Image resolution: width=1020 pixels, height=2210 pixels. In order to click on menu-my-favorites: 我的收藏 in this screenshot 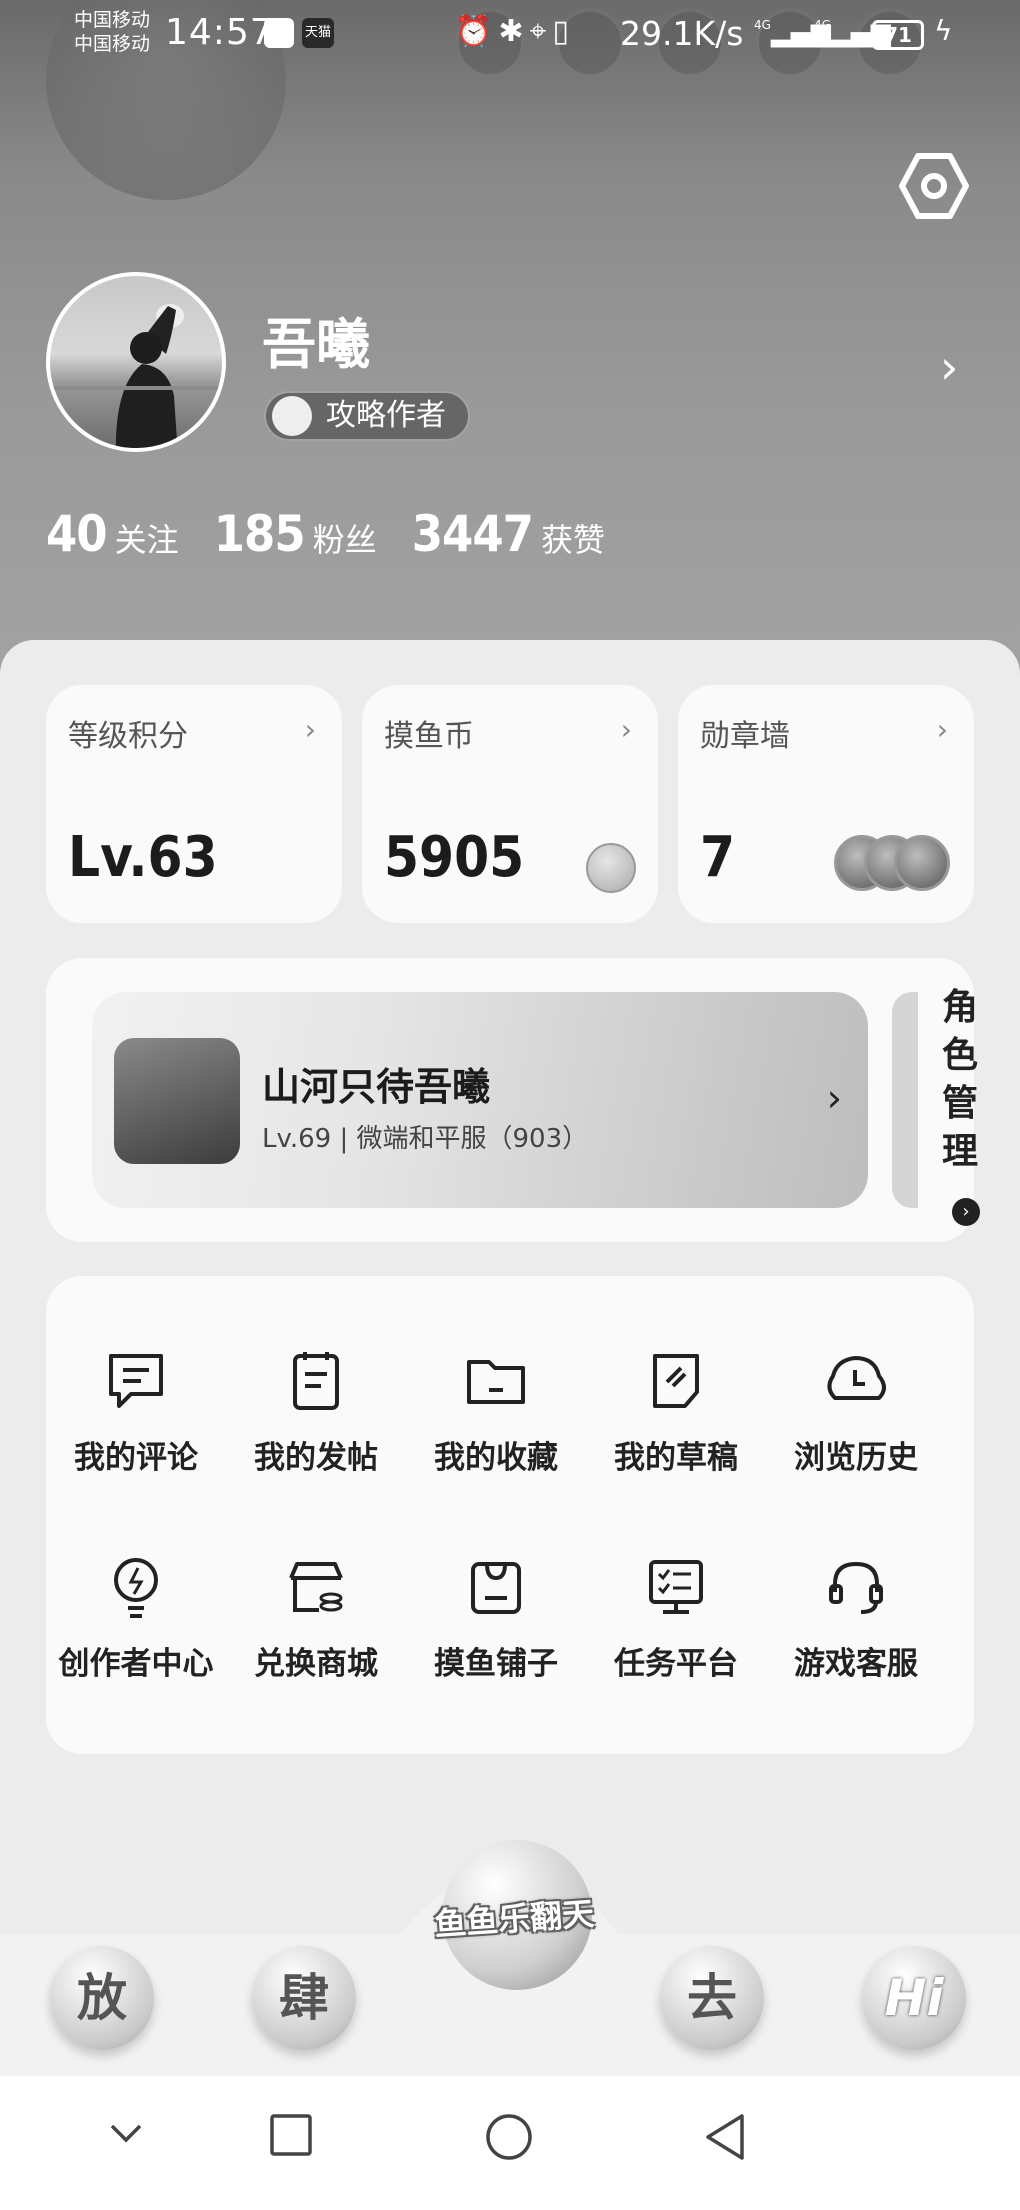, I will do `click(496, 1436)`.